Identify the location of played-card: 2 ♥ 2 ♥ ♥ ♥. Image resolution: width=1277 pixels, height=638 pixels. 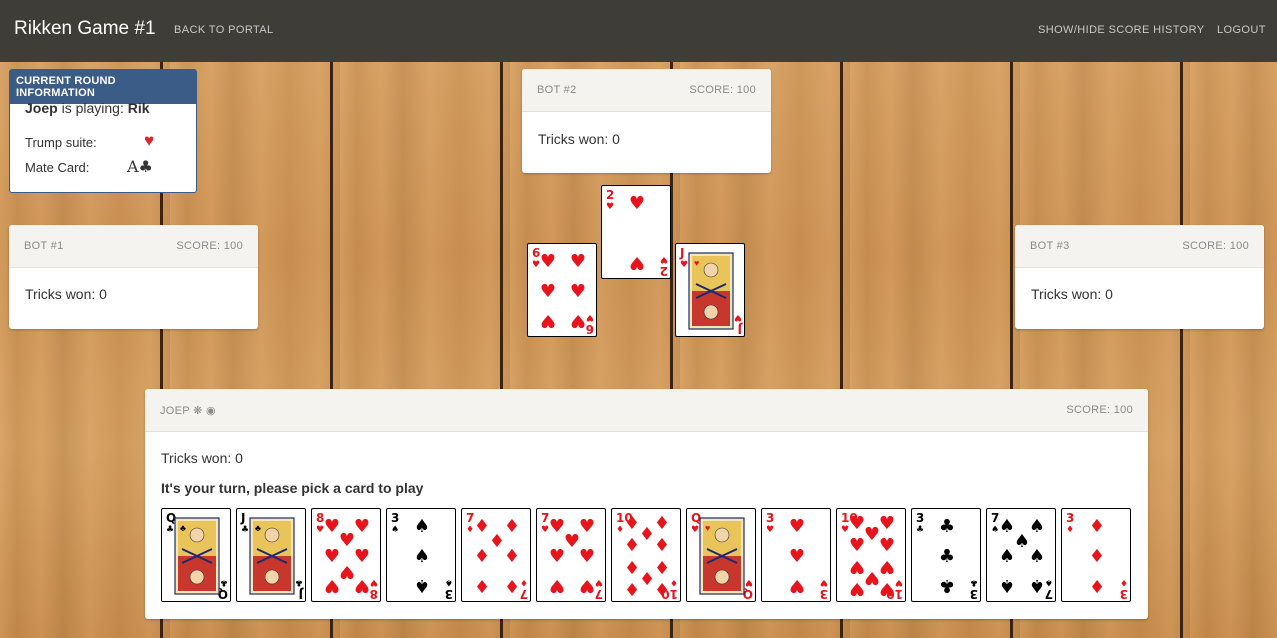
(636, 232).